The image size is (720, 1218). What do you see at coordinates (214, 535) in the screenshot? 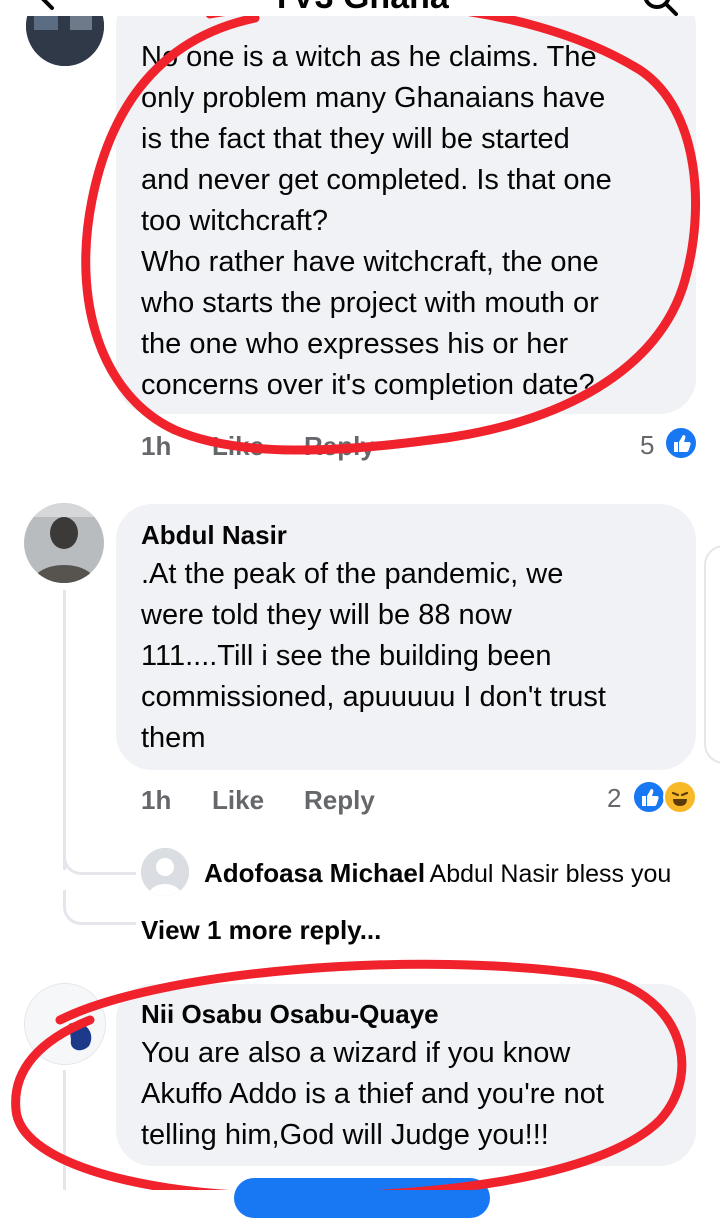
I see `comment-author: Abdul Nasir` at bounding box center [214, 535].